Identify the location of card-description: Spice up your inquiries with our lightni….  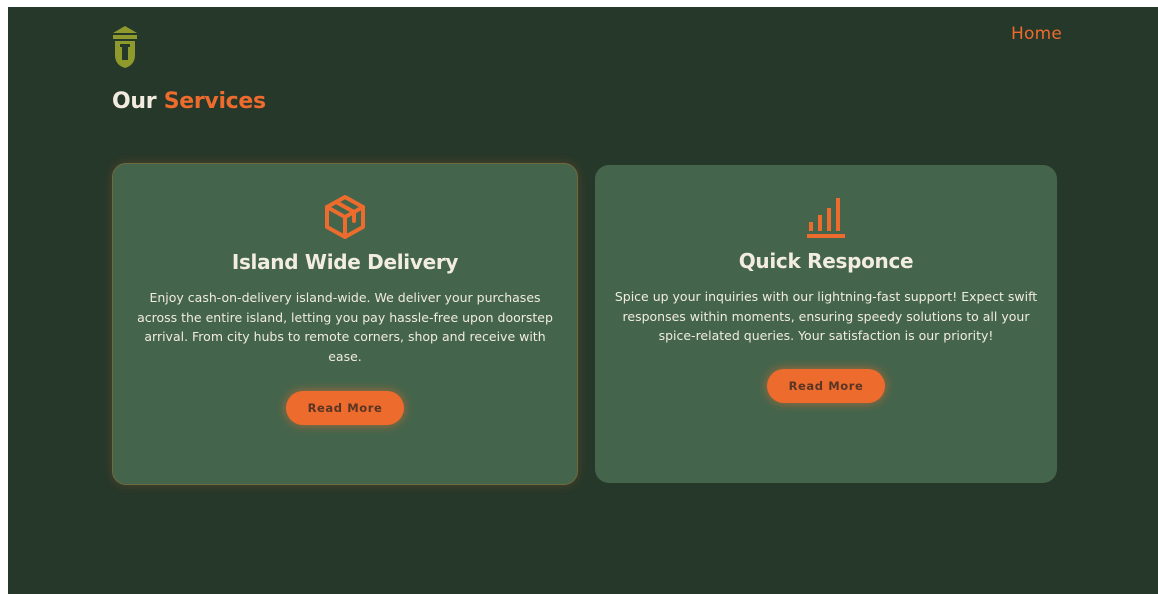
(826, 316).